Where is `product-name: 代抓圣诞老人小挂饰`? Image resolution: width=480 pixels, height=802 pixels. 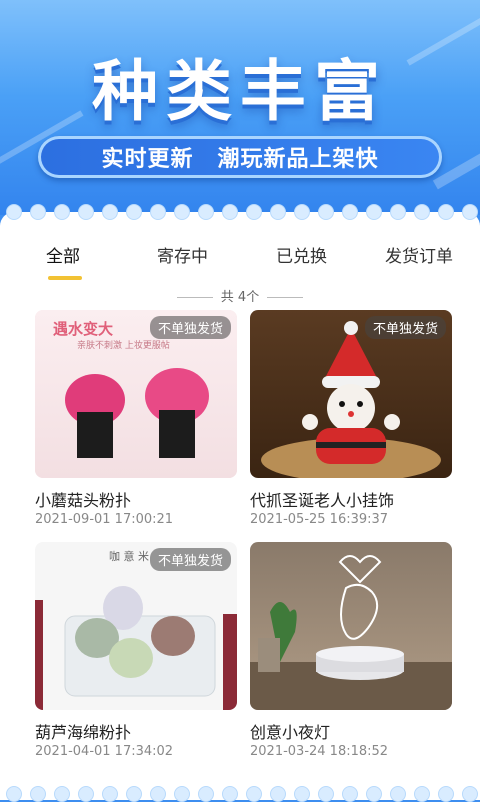 product-name: 代抓圣诞老人小挂饰 is located at coordinates (322, 500).